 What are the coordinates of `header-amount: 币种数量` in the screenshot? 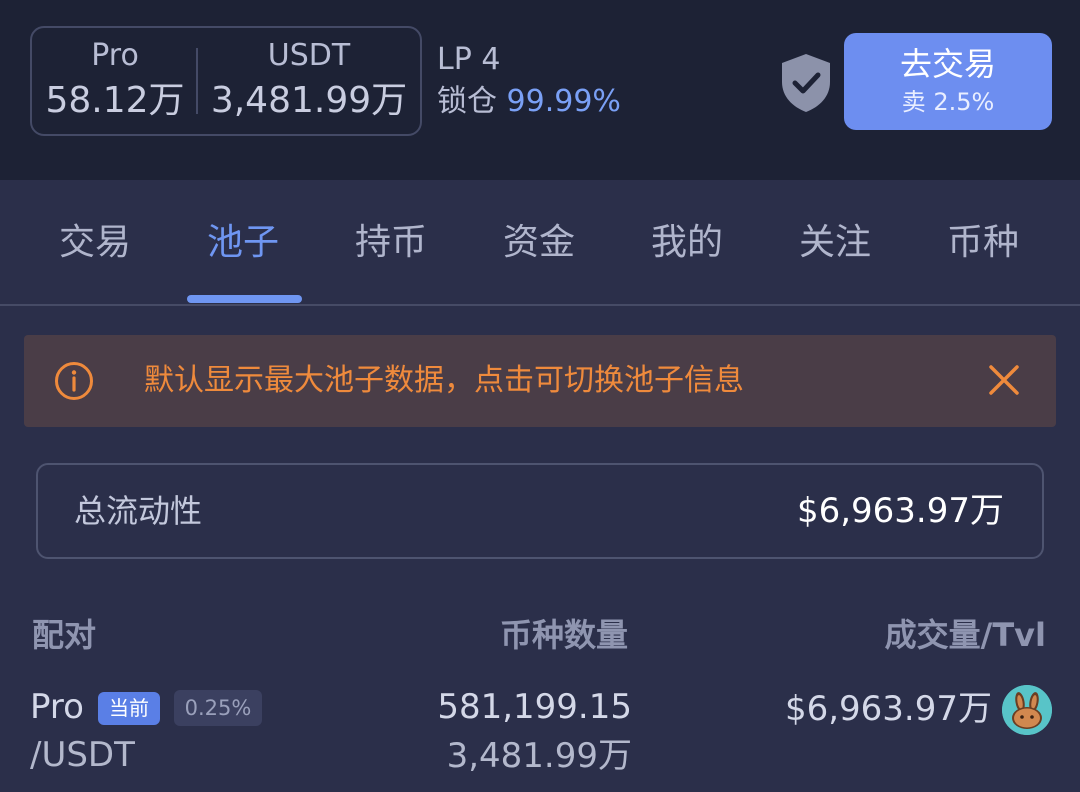 It's located at (563, 635).